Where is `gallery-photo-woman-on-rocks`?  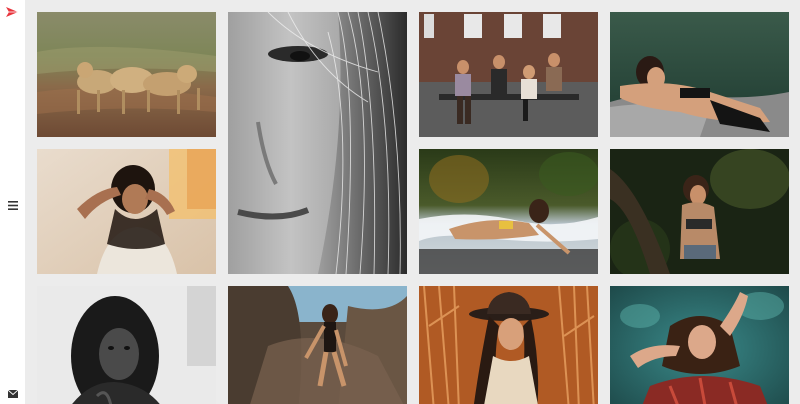 gallery-photo-woman-on-rocks is located at coordinates (317, 345).